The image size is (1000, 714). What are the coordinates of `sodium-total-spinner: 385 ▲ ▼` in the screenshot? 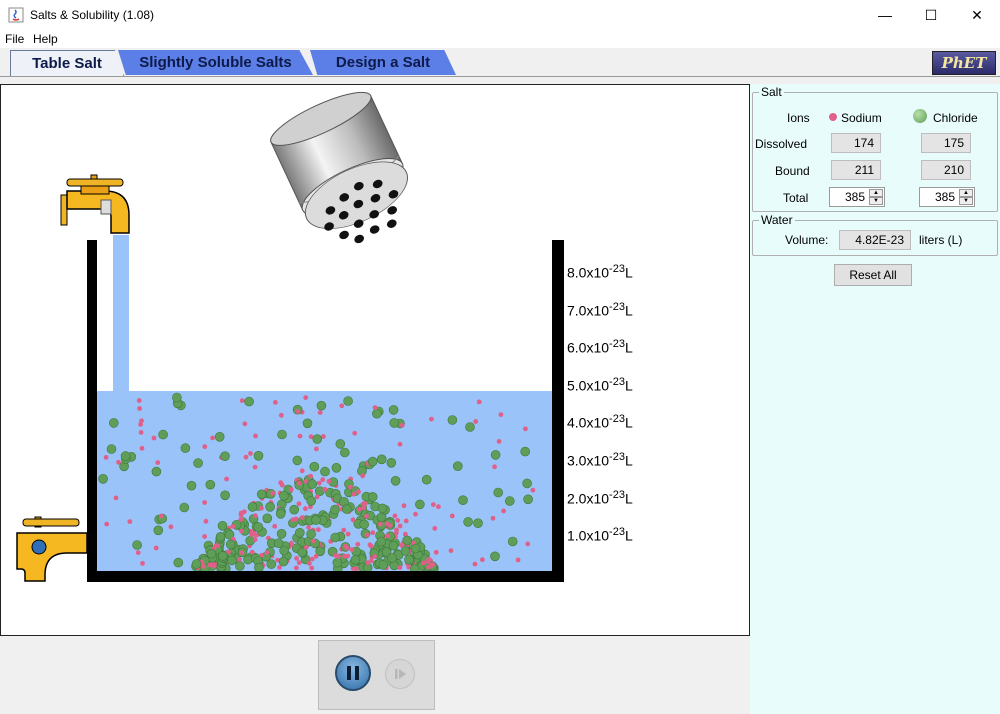 It's located at (857, 197).